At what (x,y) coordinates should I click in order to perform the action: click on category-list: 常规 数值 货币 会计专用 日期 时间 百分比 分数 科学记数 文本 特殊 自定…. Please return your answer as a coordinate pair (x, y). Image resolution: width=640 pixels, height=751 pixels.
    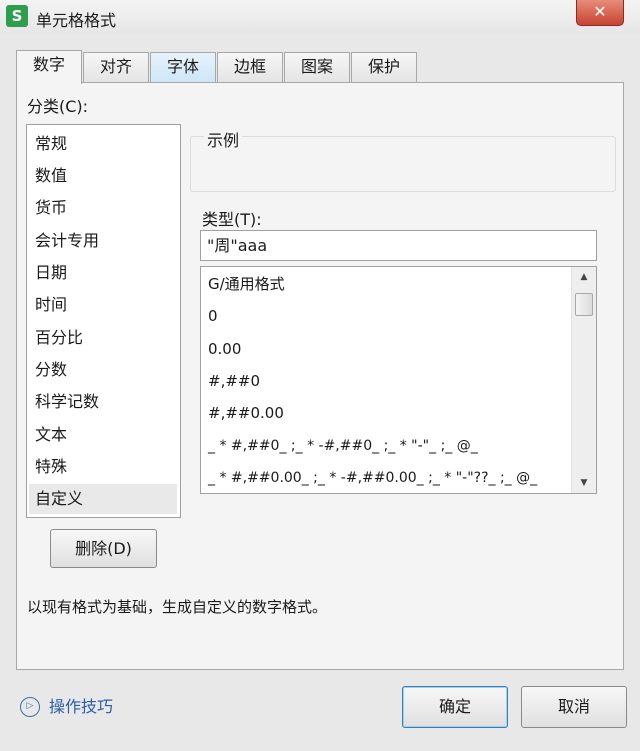
    Looking at the image, I should click on (103, 321).